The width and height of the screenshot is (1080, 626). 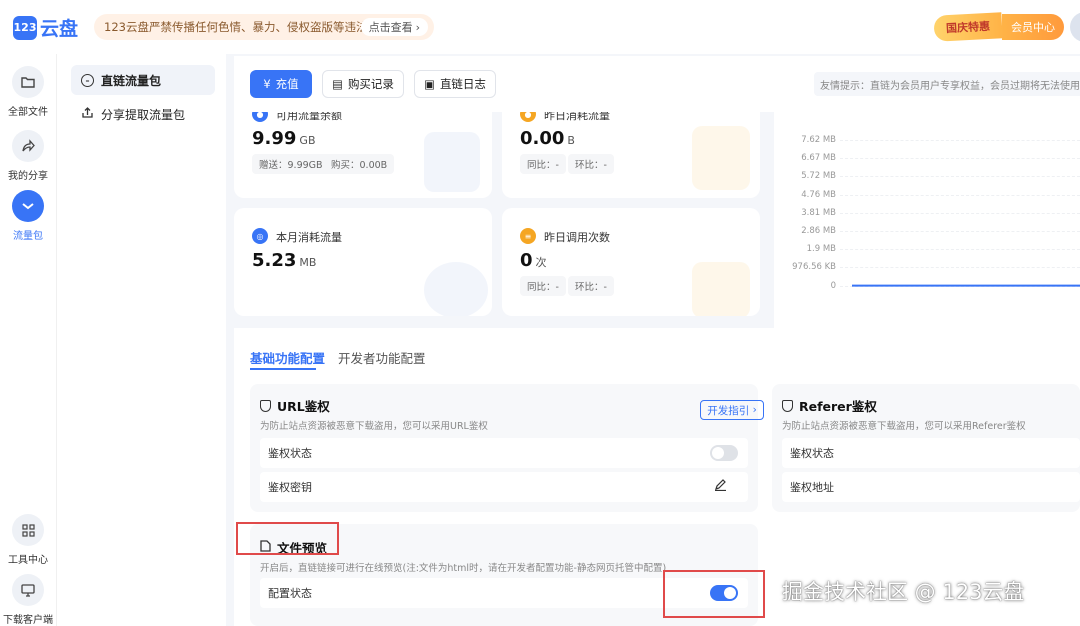 I want to click on purchase-log-button: ▤ 购买记录, so click(x=363, y=84).